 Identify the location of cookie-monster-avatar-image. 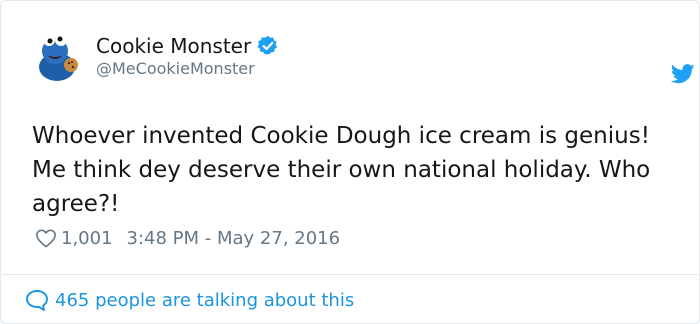
(59, 57).